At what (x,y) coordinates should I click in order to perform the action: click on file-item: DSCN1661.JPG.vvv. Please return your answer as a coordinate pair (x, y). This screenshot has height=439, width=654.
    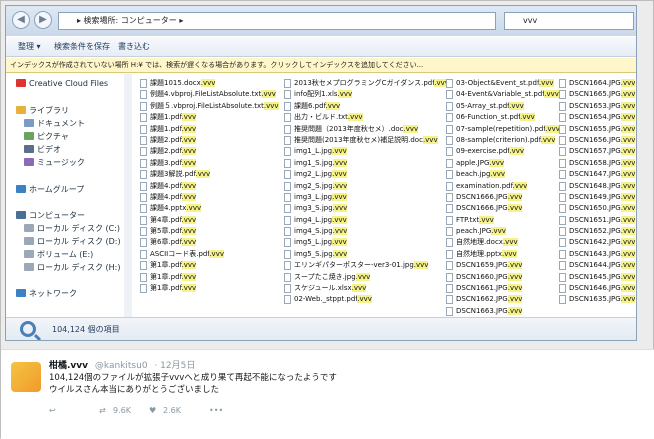
    Looking at the image, I should click on (503, 288).